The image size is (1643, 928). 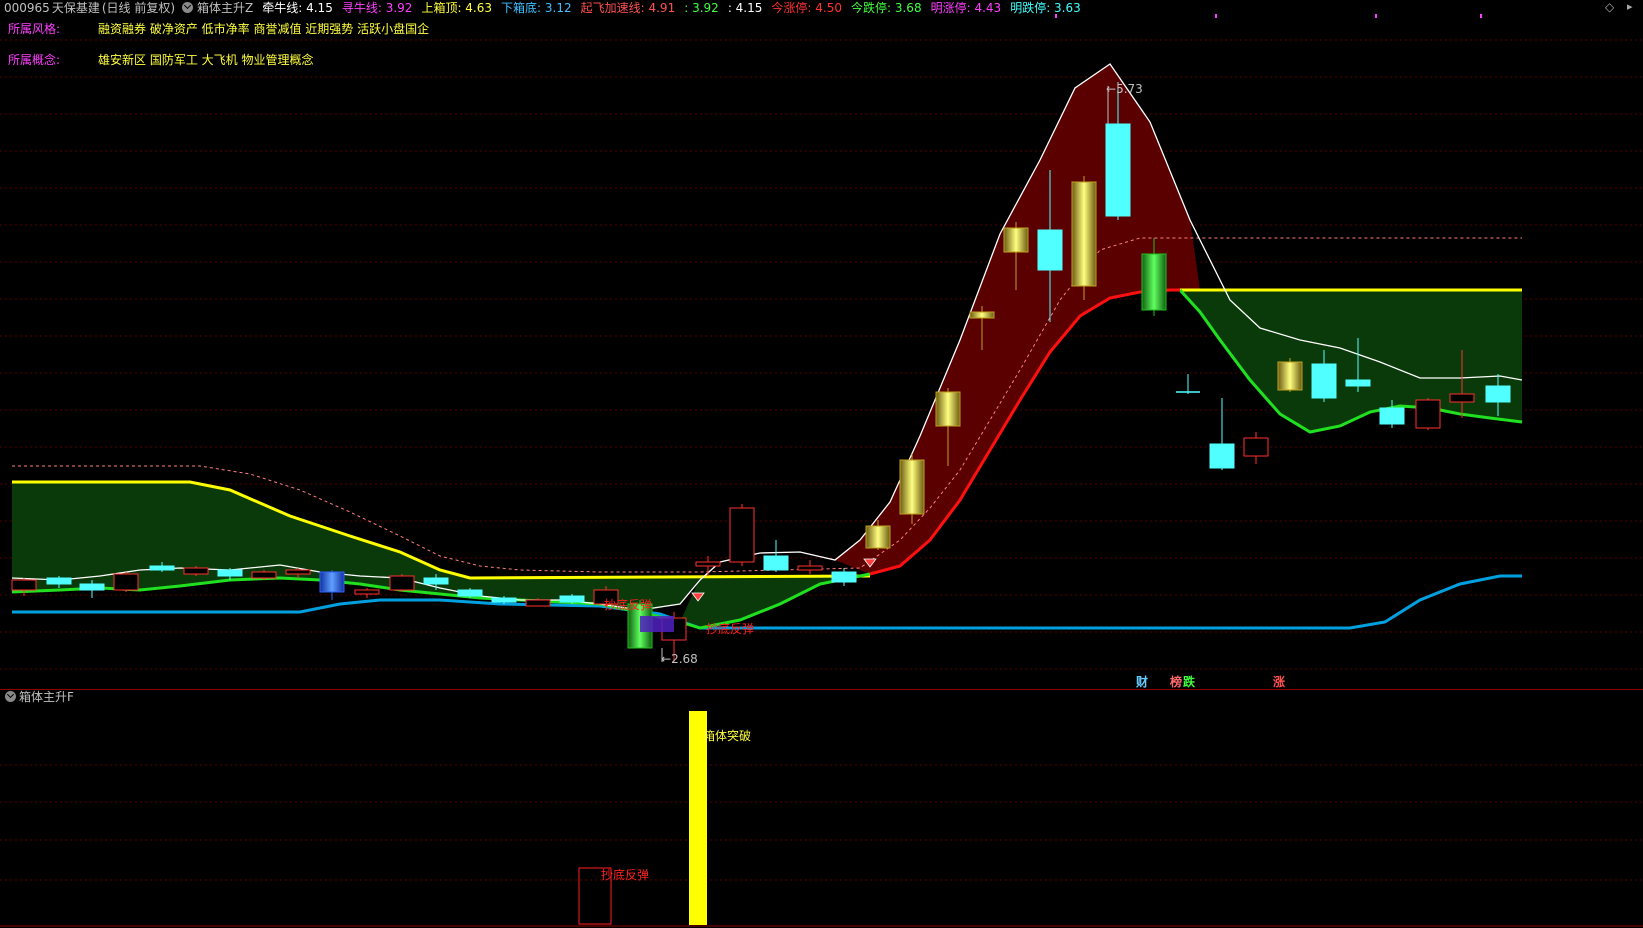 I want to click on high-price-label: ←5.73, so click(x=1124, y=89).